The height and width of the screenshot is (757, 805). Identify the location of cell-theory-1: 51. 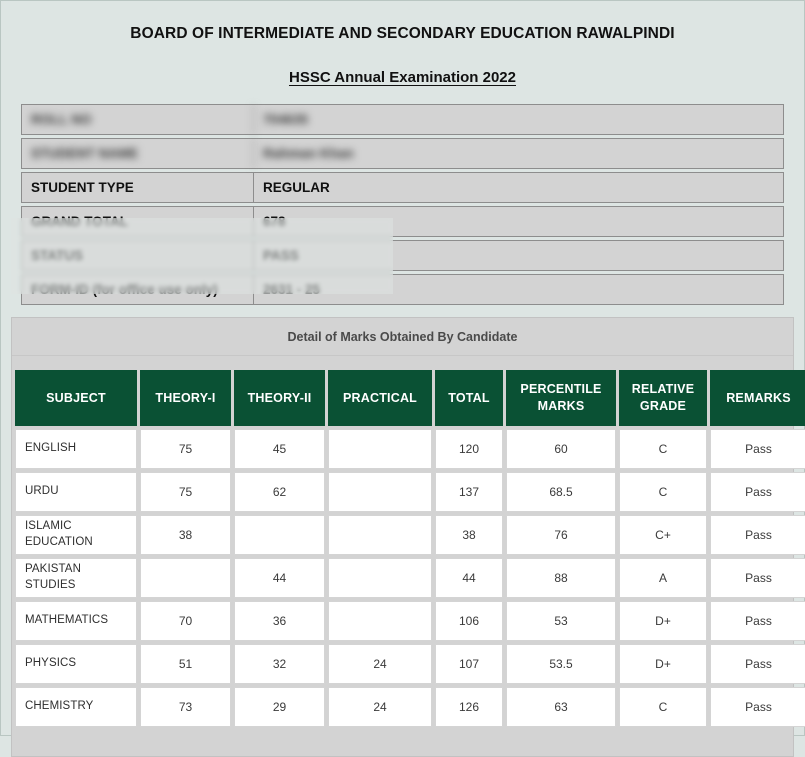
(185, 664).